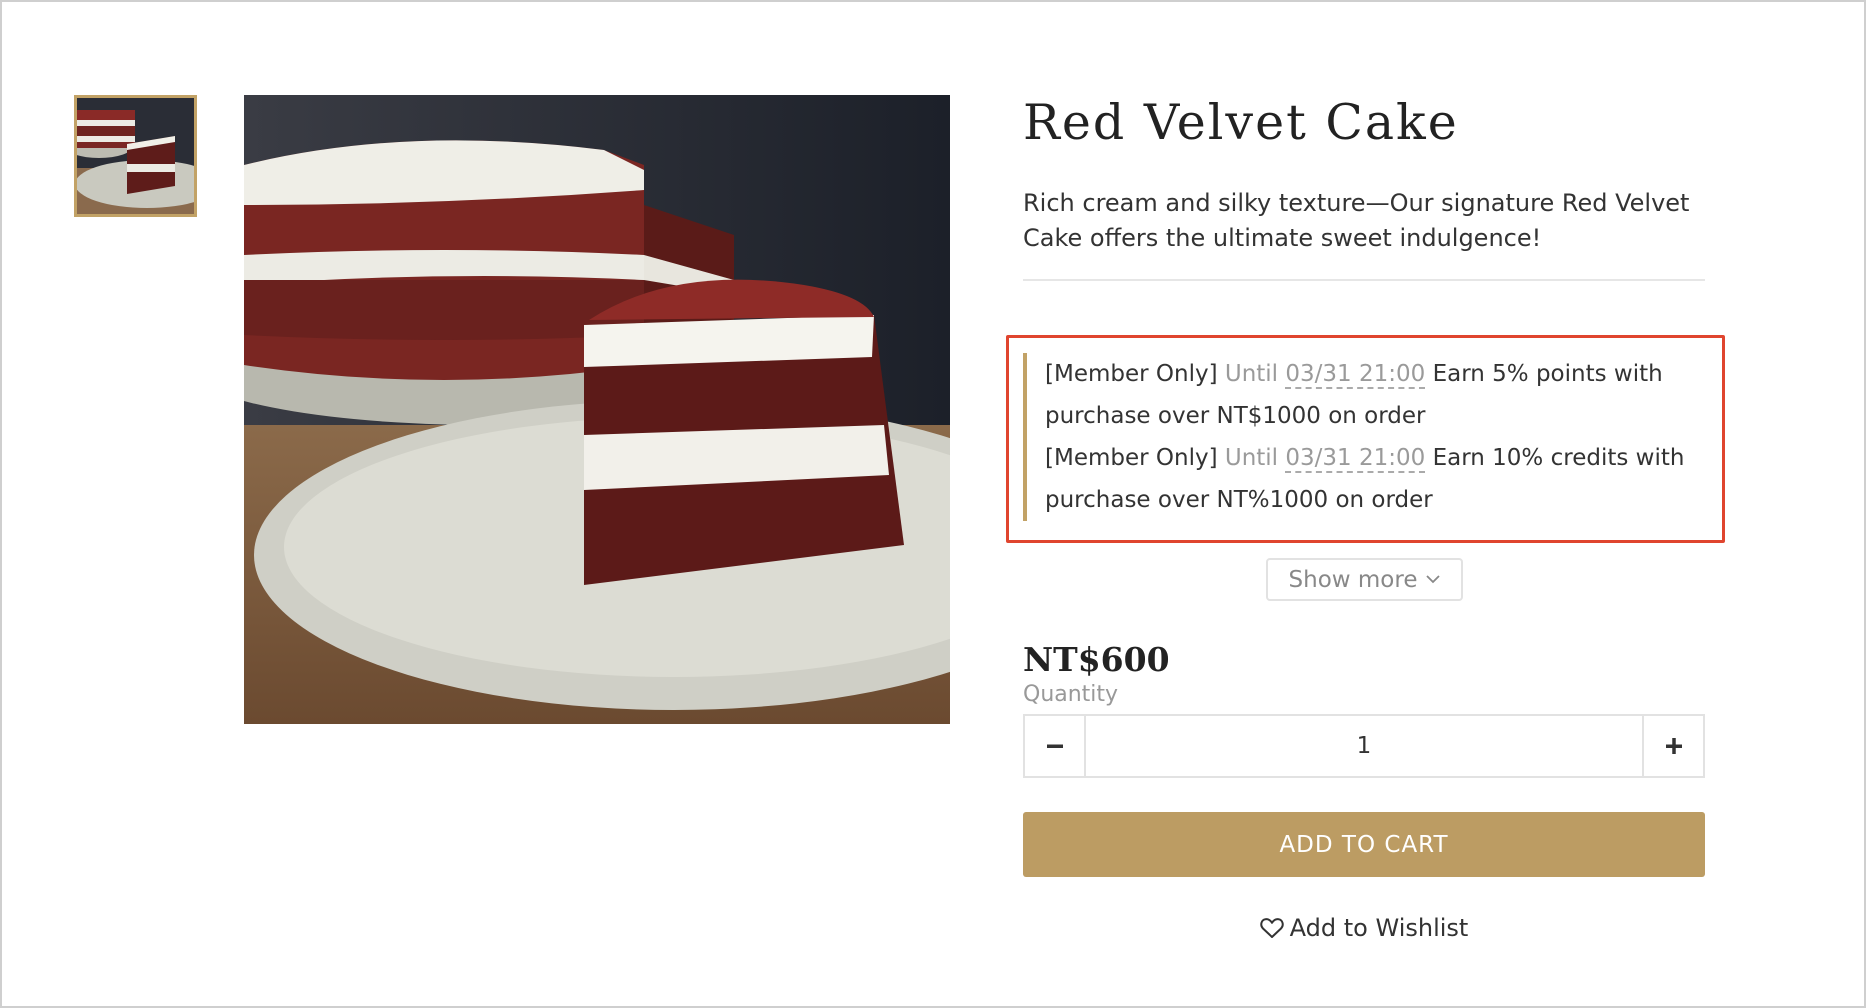 Image resolution: width=1866 pixels, height=1008 pixels. I want to click on promotion-line: purchase over NT%1000 on order, so click(1375, 500).